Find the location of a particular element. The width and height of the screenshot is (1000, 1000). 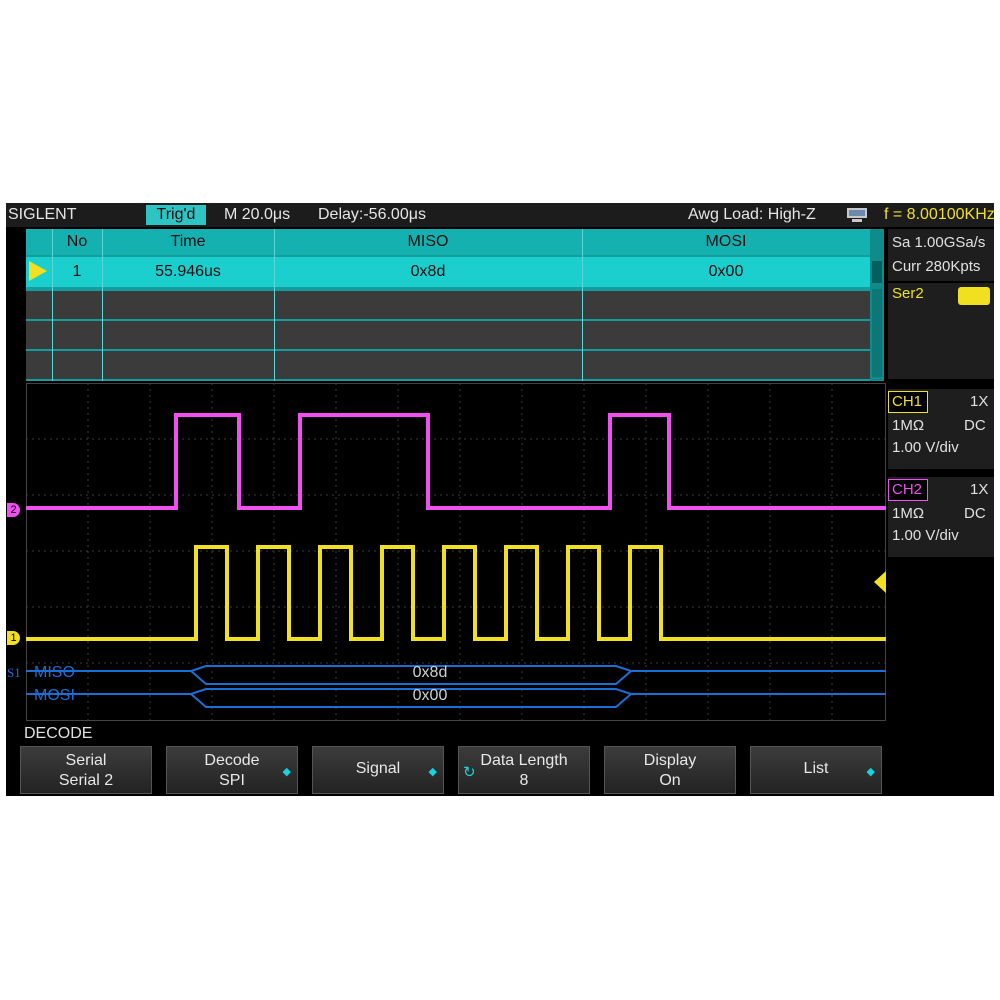

ch1-impedance: 1MΩ is located at coordinates (908, 425).